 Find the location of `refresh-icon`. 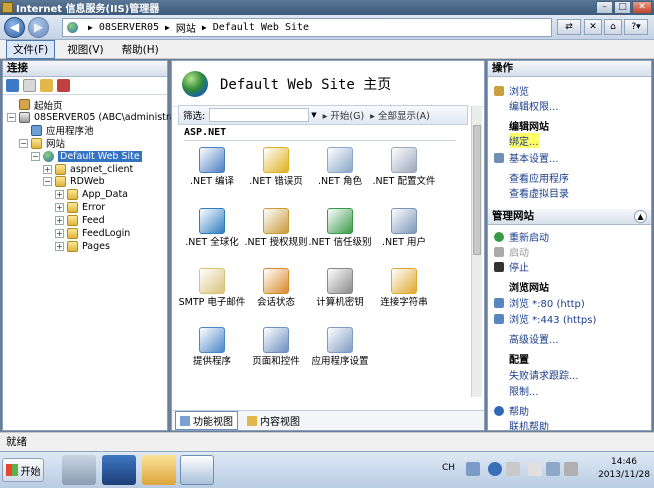

refresh-icon is located at coordinates (63, 85).